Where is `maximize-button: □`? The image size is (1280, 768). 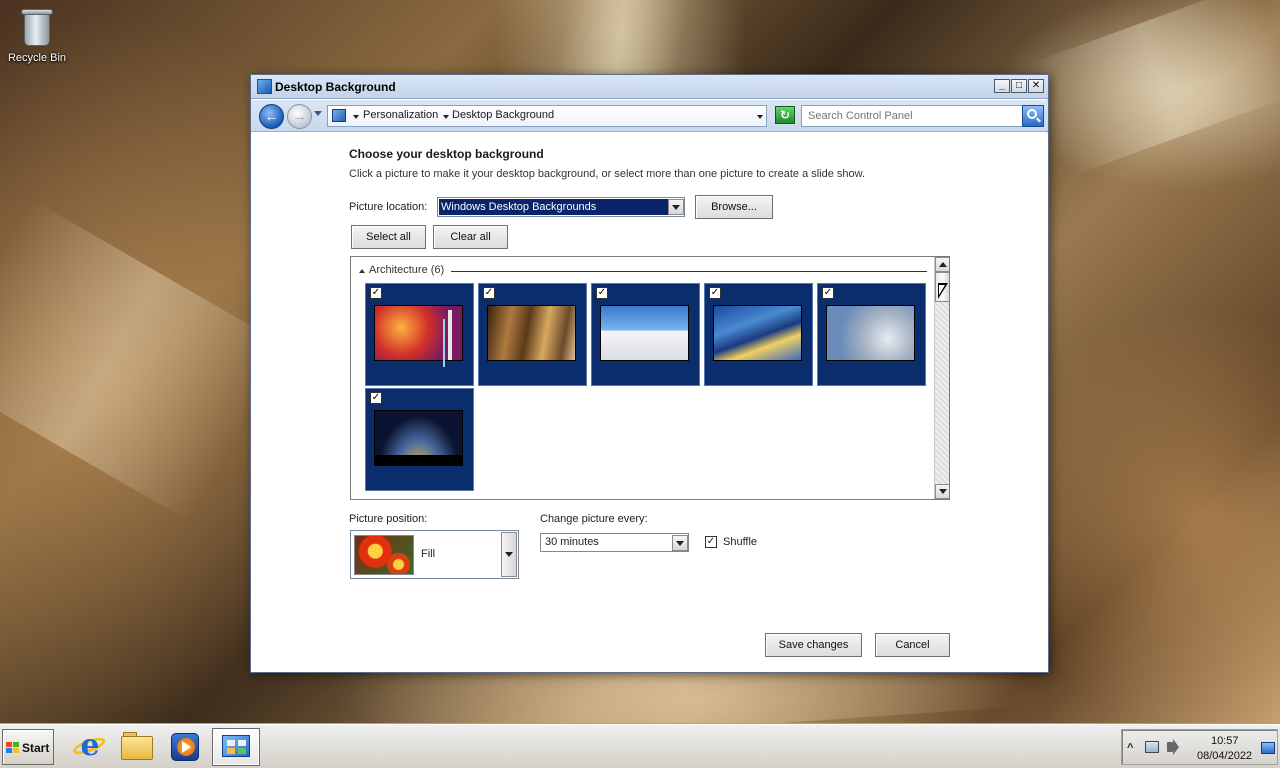
maximize-button: □ is located at coordinates (1019, 86).